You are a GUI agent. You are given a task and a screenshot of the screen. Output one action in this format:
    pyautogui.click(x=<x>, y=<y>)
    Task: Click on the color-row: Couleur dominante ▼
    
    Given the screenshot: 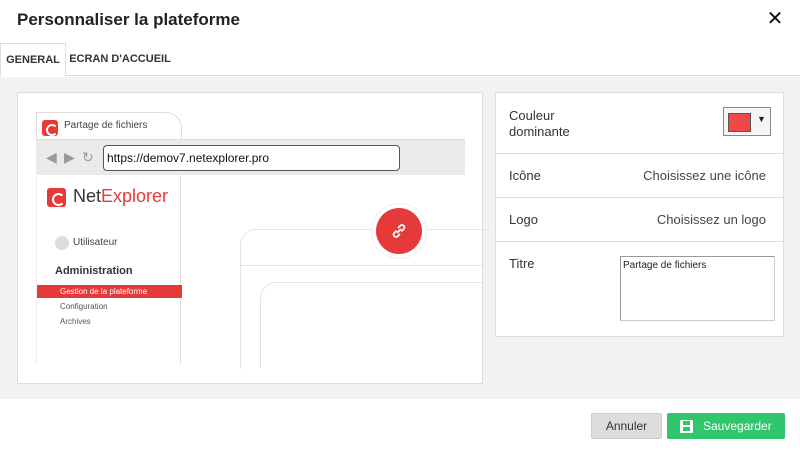 What is the action you would take?
    pyautogui.click(x=639, y=123)
    